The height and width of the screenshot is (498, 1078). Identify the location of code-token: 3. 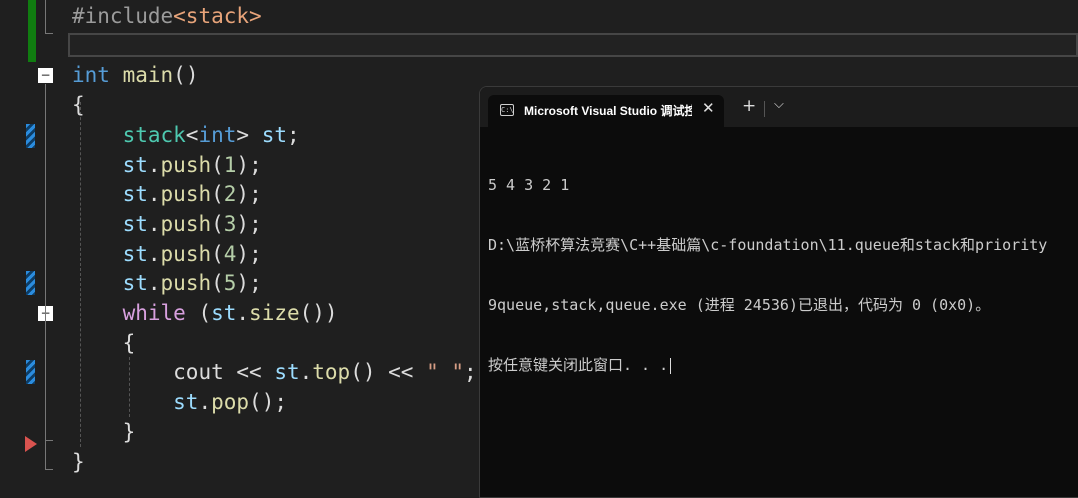
(230, 223).